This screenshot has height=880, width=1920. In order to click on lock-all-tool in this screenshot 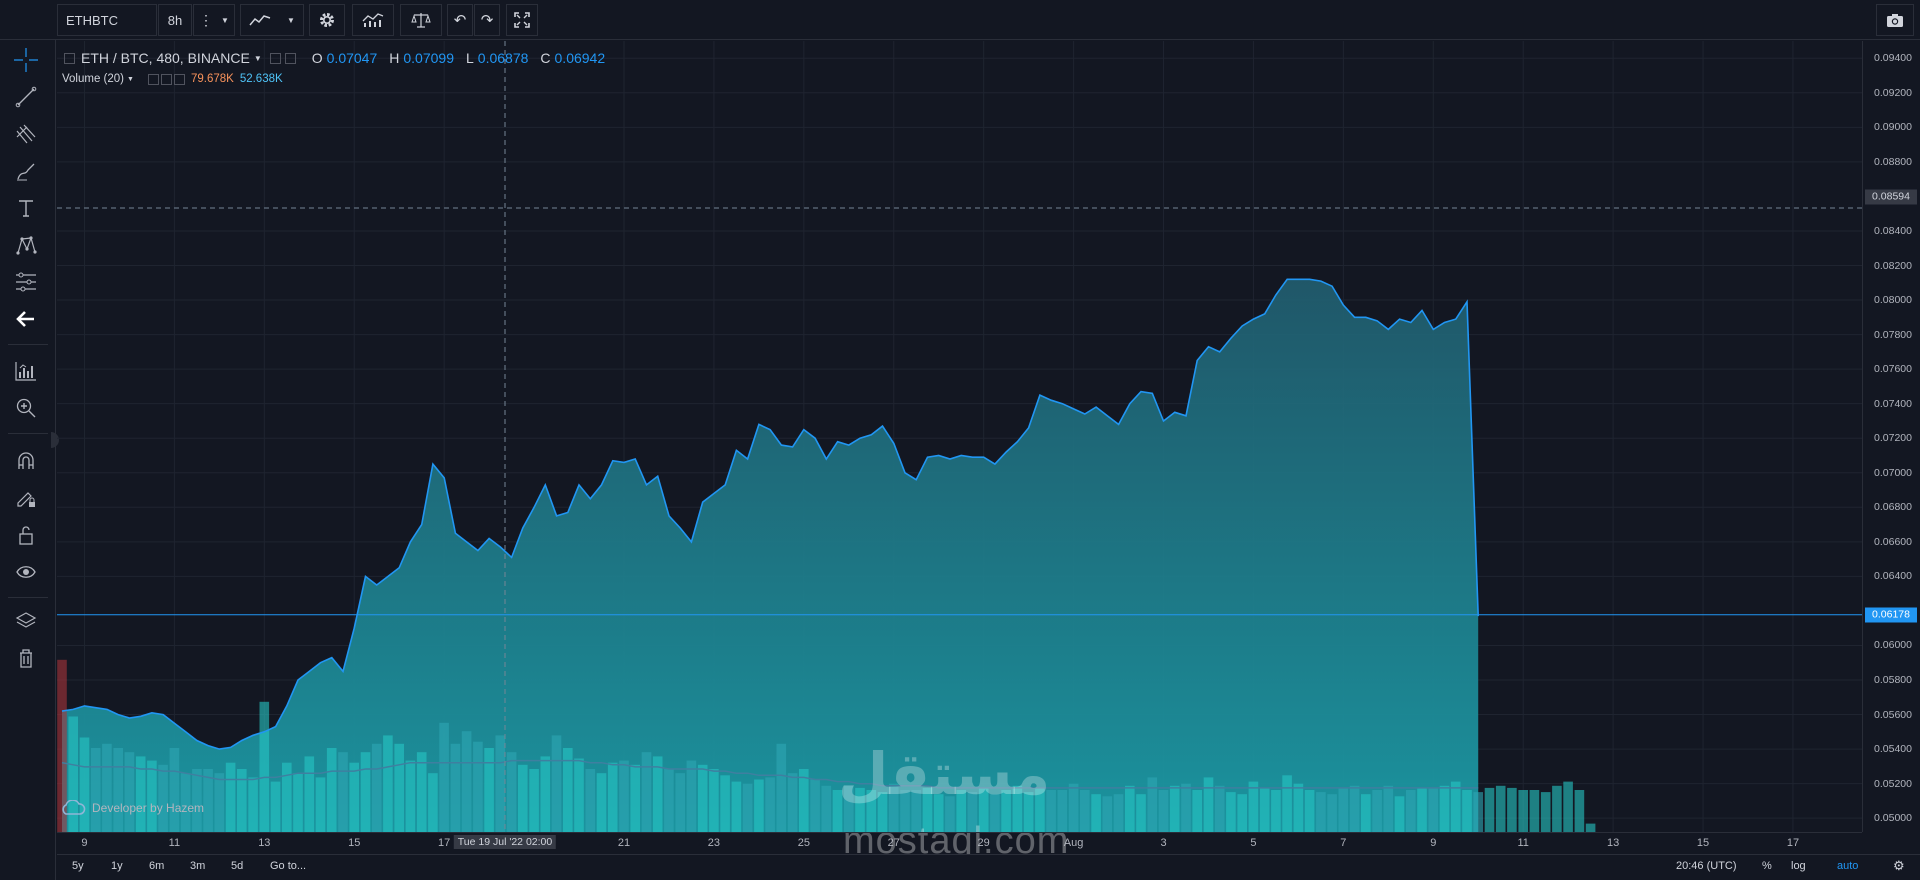, I will do `click(26, 535)`.